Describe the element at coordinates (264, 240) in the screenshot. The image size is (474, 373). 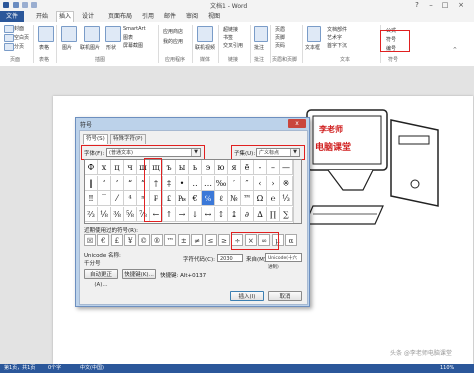
I see `recent-symbol: ∞` at that location.